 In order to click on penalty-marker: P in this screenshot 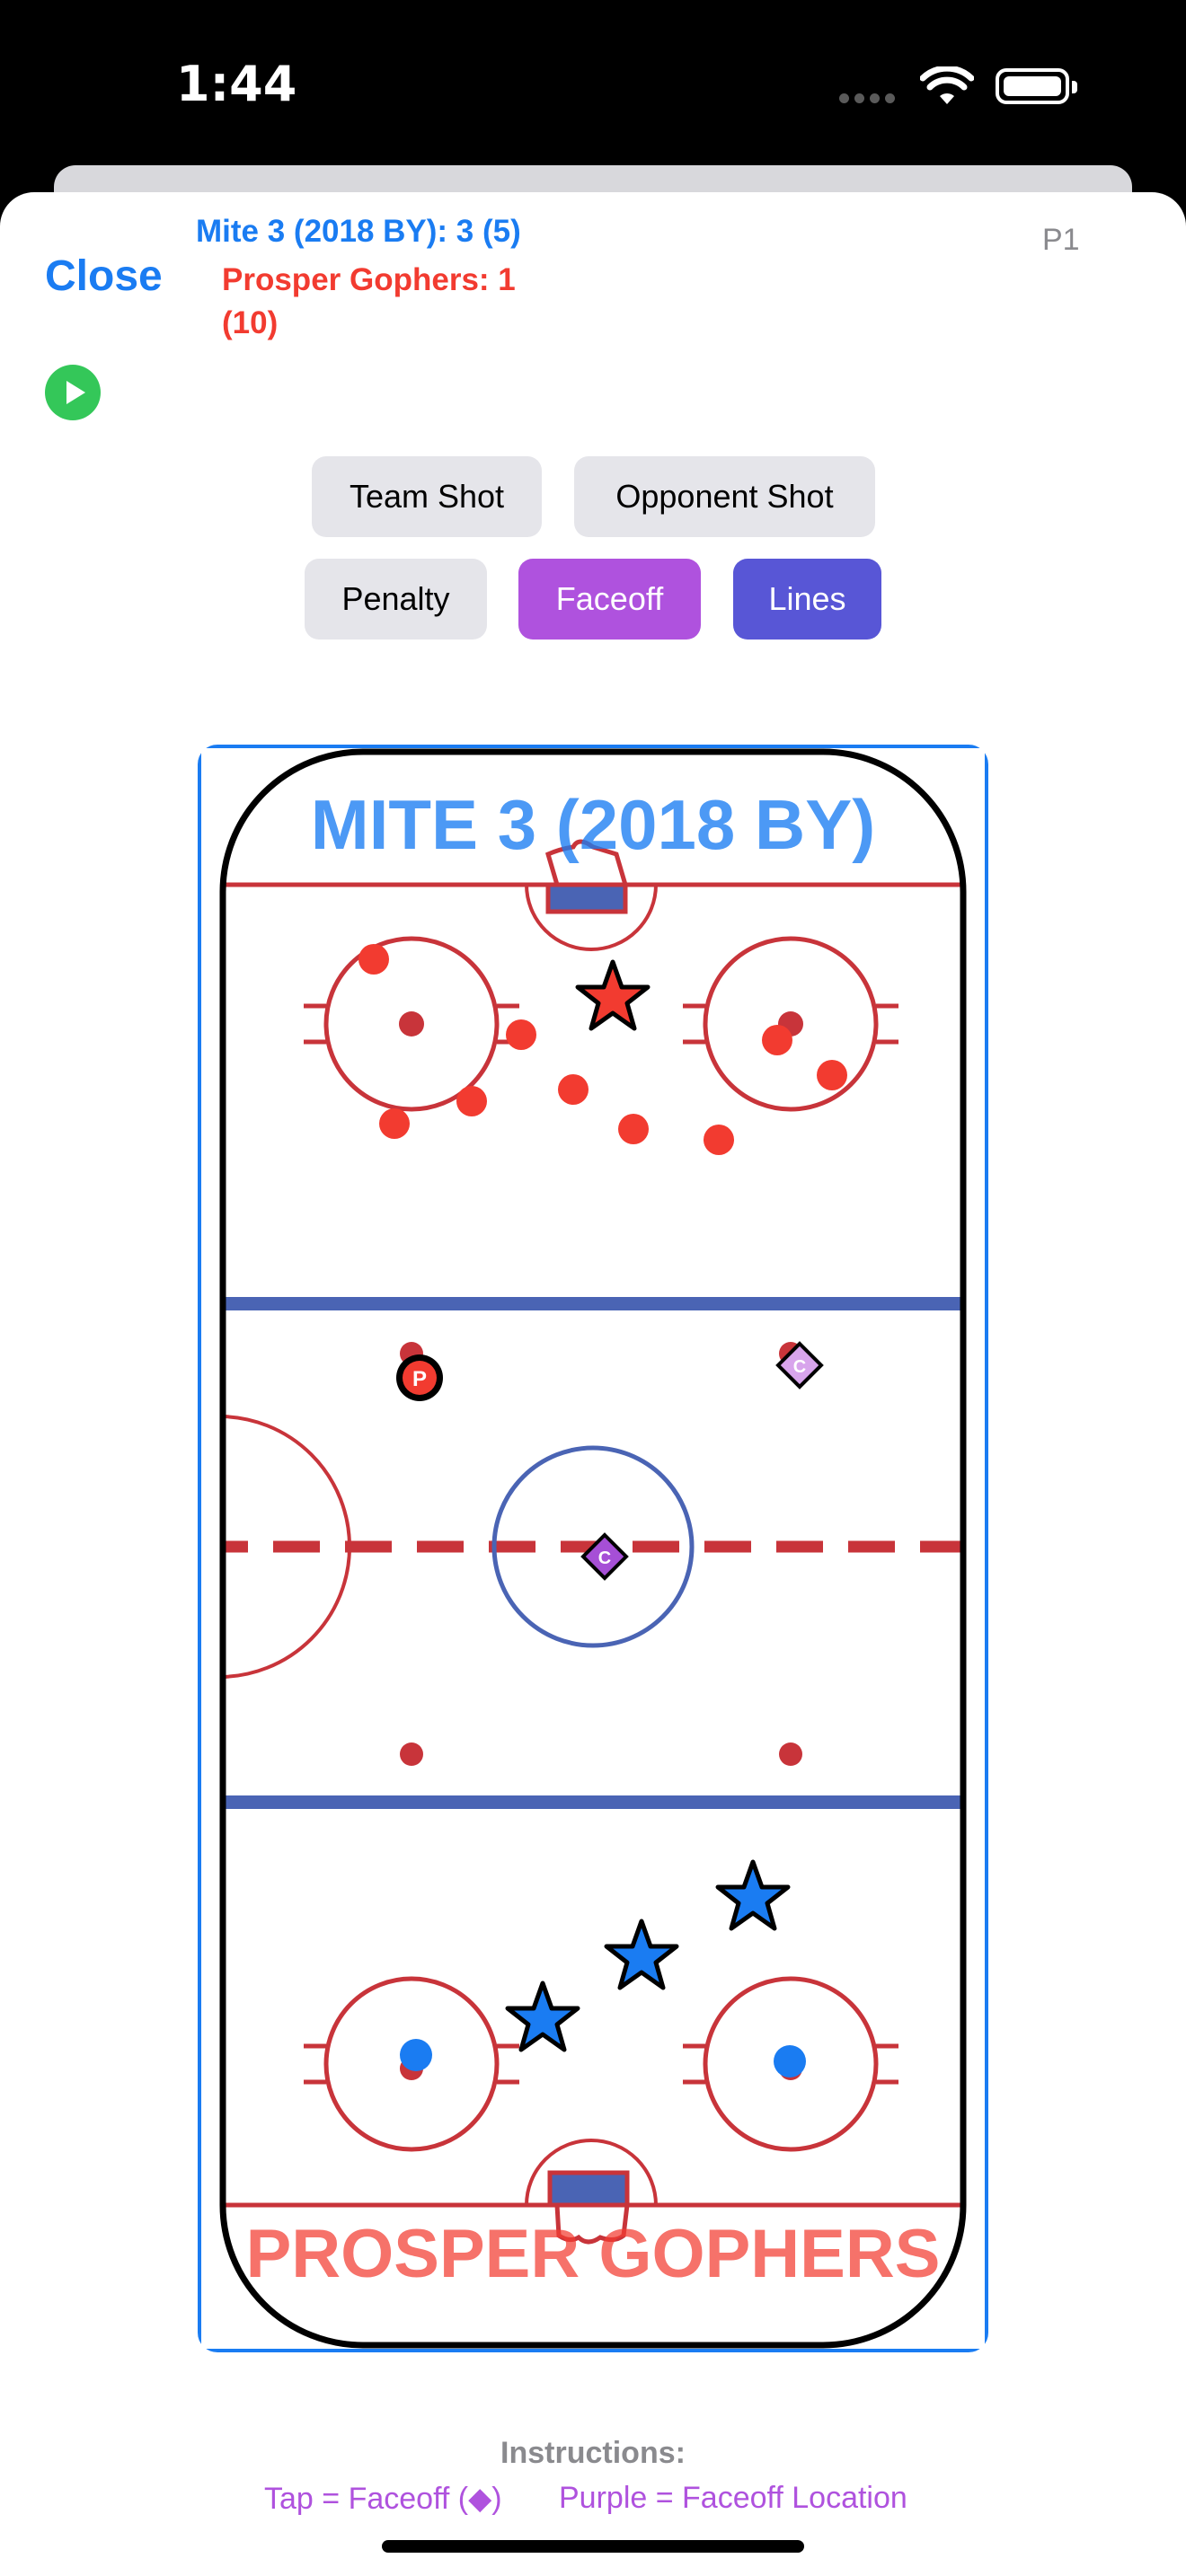, I will do `click(419, 1377)`.